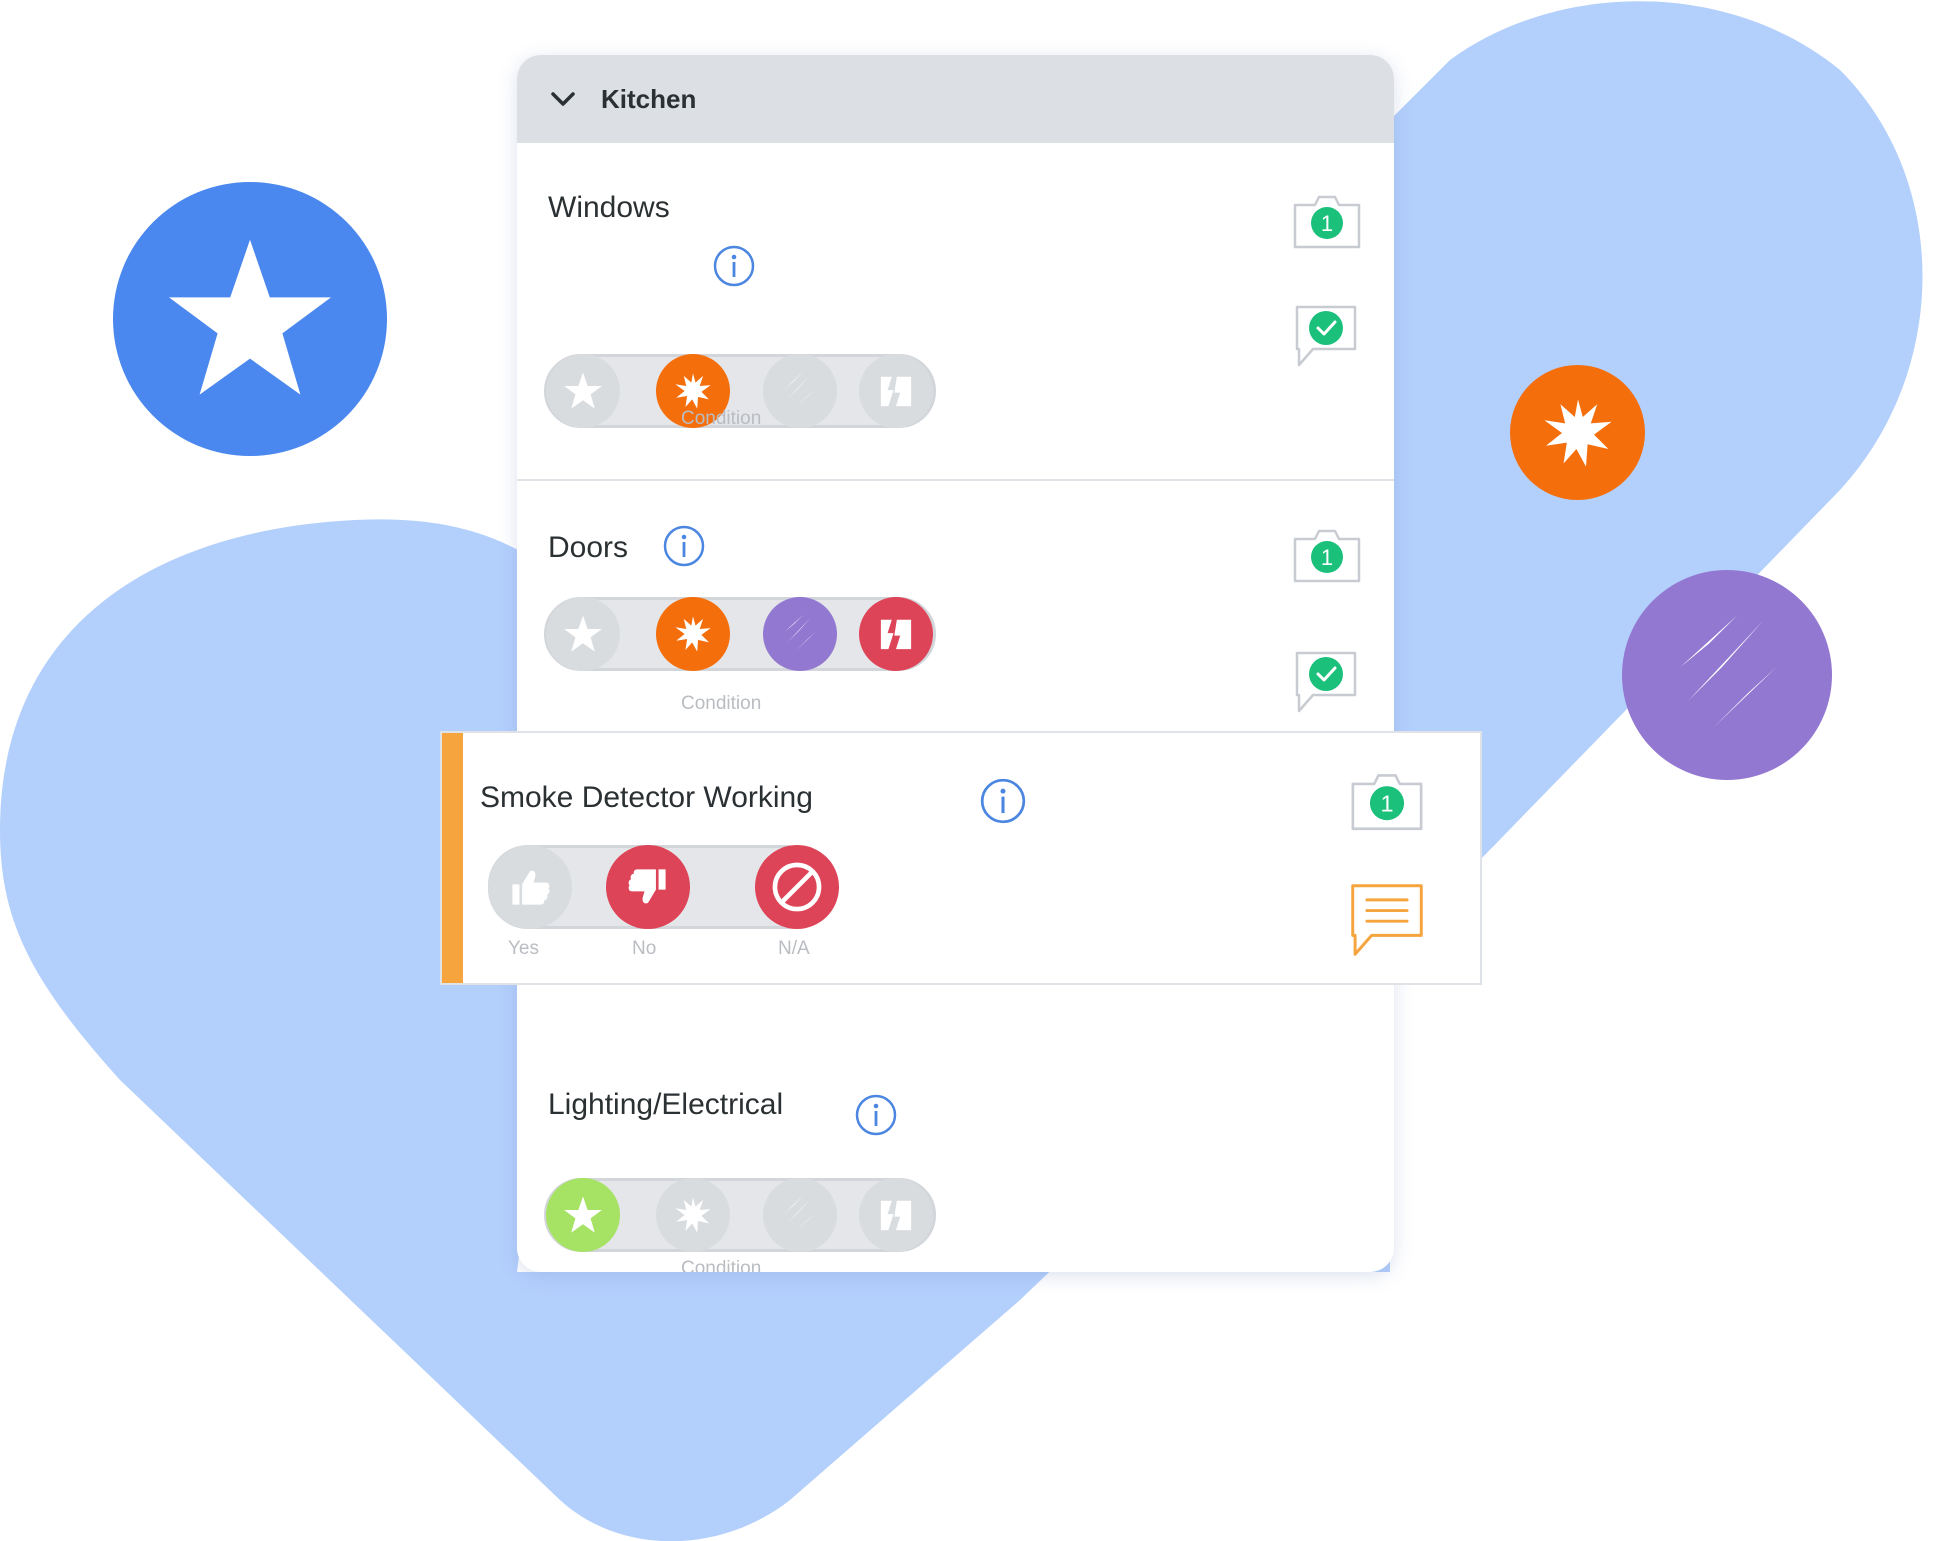 The image size is (1945, 1541). I want to click on chevron-down-icon, so click(563, 99).